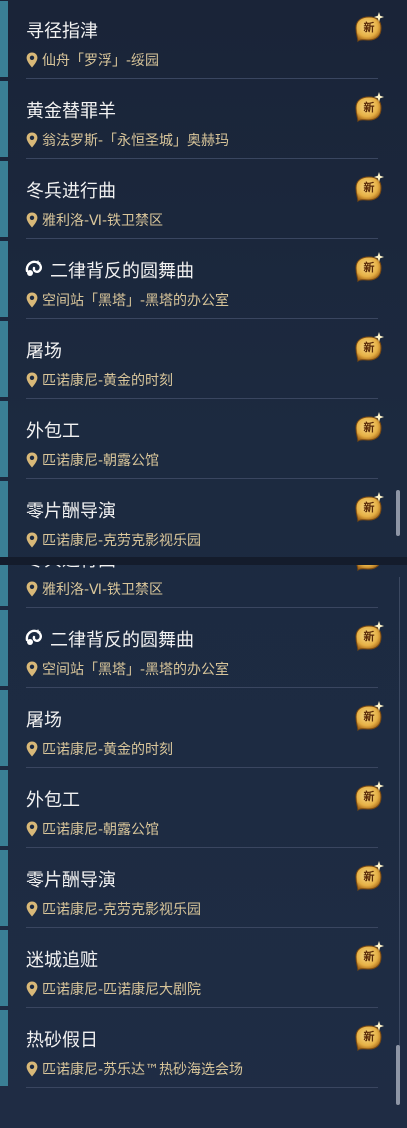  Describe the element at coordinates (192, 728) in the screenshot. I see `quest-list-item: 屠场 匹诺康尼-黄金的时刻 新` at that location.